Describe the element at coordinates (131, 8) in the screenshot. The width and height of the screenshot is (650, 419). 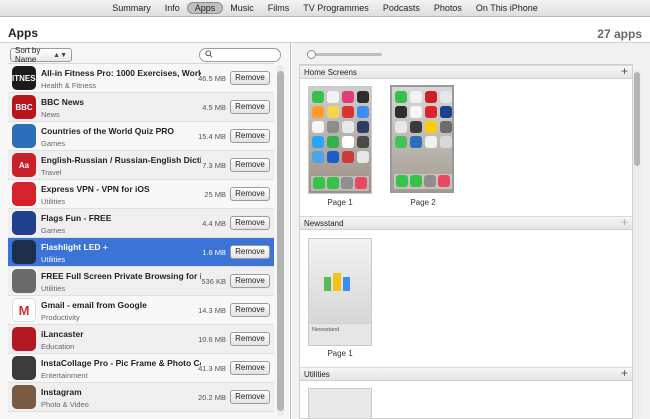
I see `tab-summary: Summary` at that location.